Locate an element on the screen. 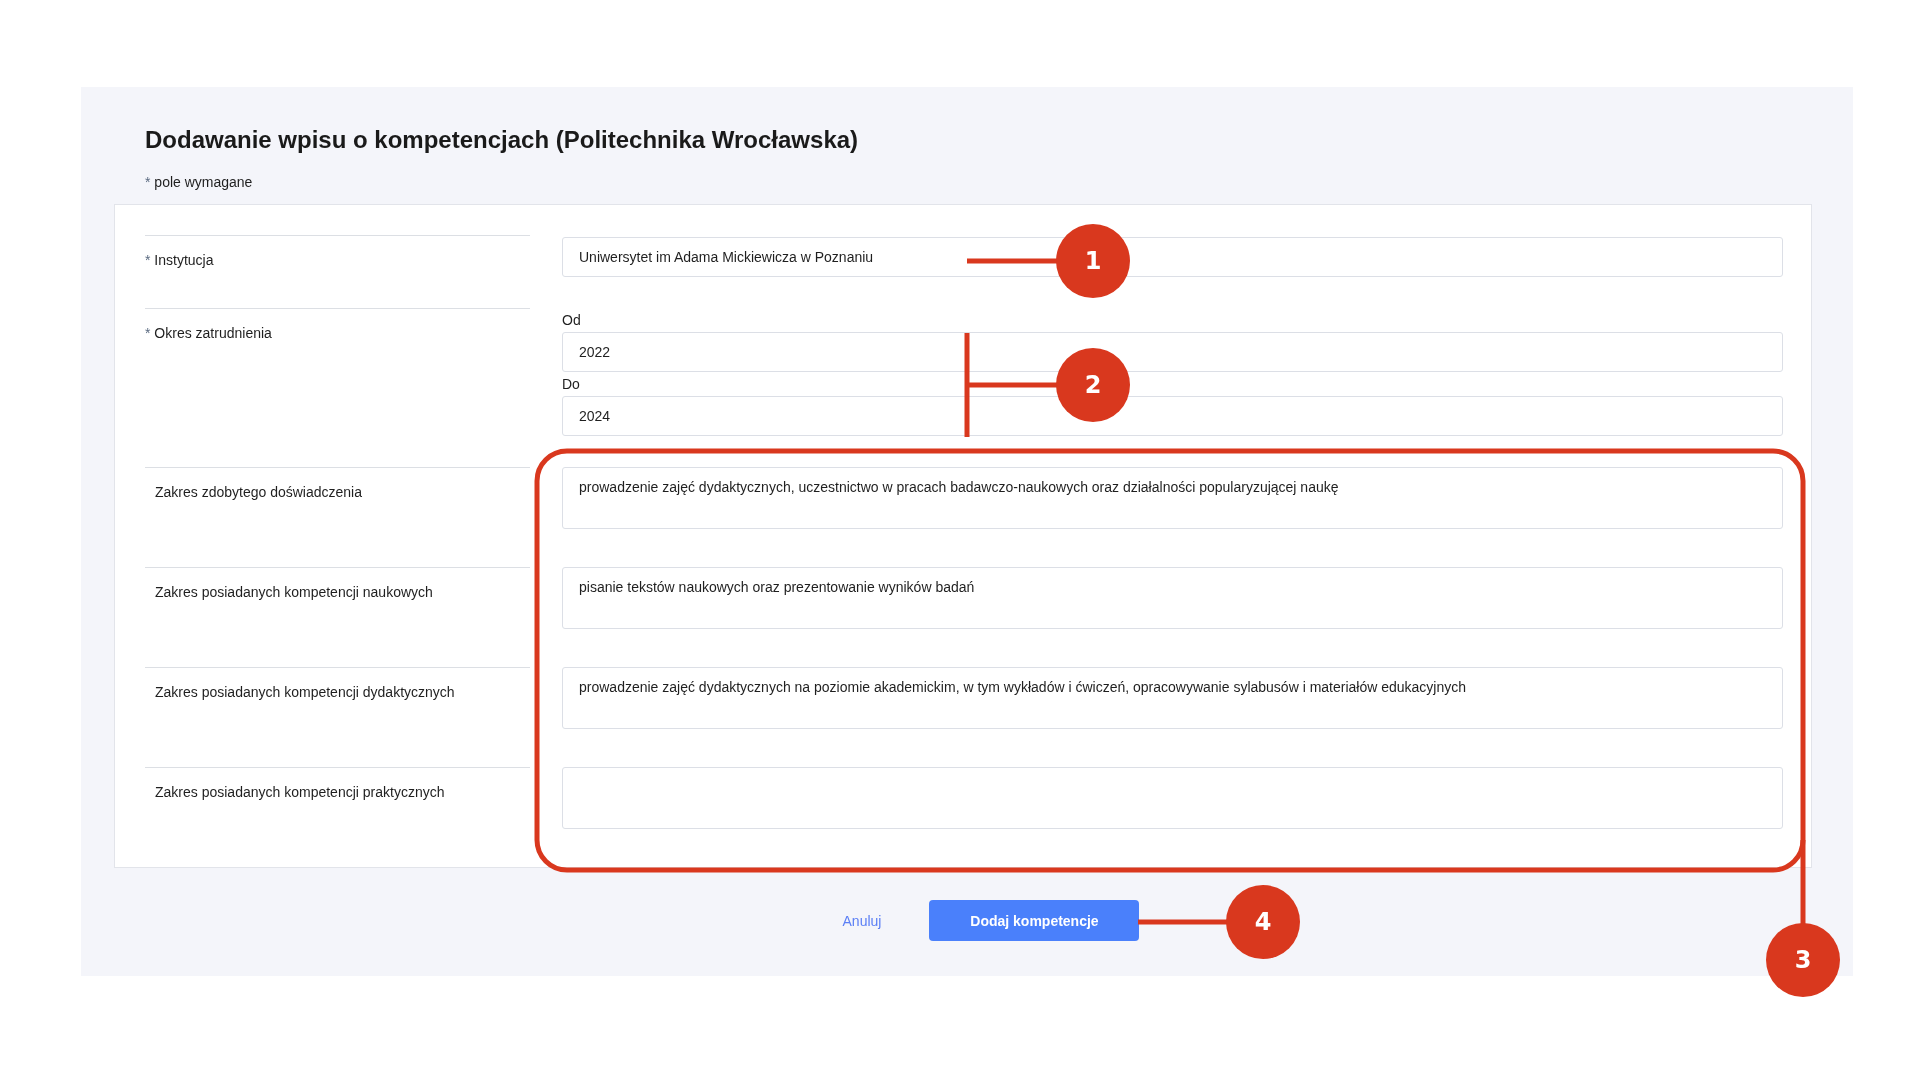 Image resolution: width=1920 pixels, height=1080 pixels. year-field: 2022 is located at coordinates (1172, 352).